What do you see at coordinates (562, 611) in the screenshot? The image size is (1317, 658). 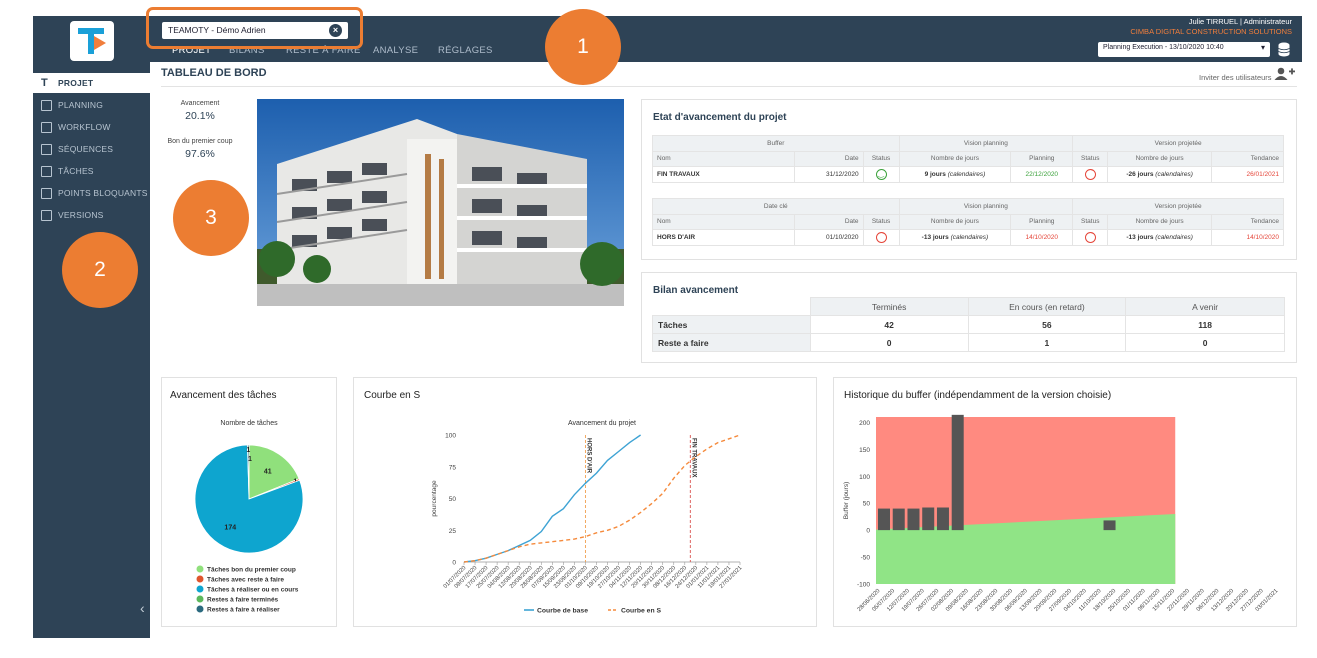 I see `legend-label: Courbe de base` at bounding box center [562, 611].